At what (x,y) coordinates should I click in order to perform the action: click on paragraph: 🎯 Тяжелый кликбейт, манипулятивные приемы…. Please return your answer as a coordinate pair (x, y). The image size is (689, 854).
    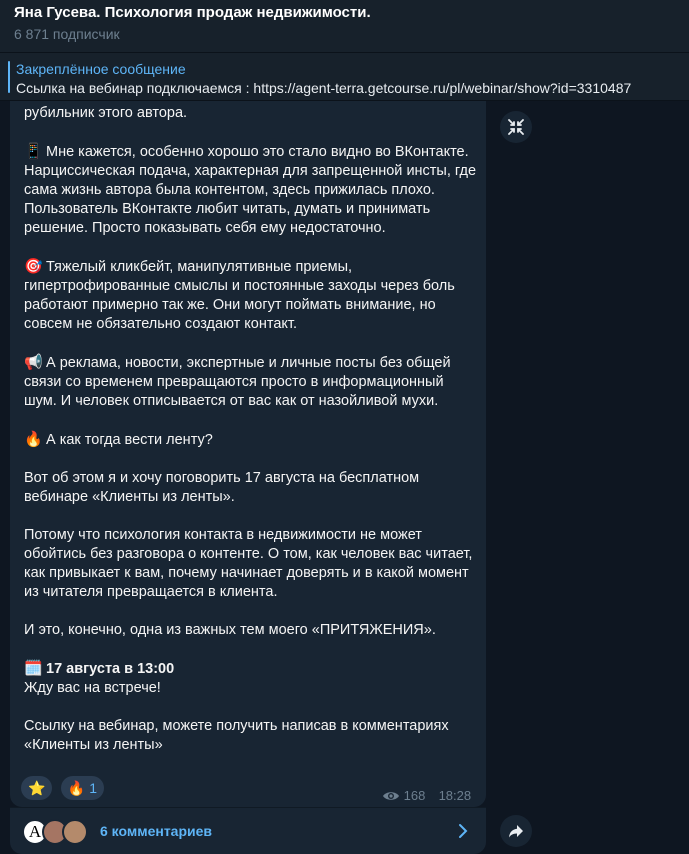
    Looking at the image, I should click on (239, 295).